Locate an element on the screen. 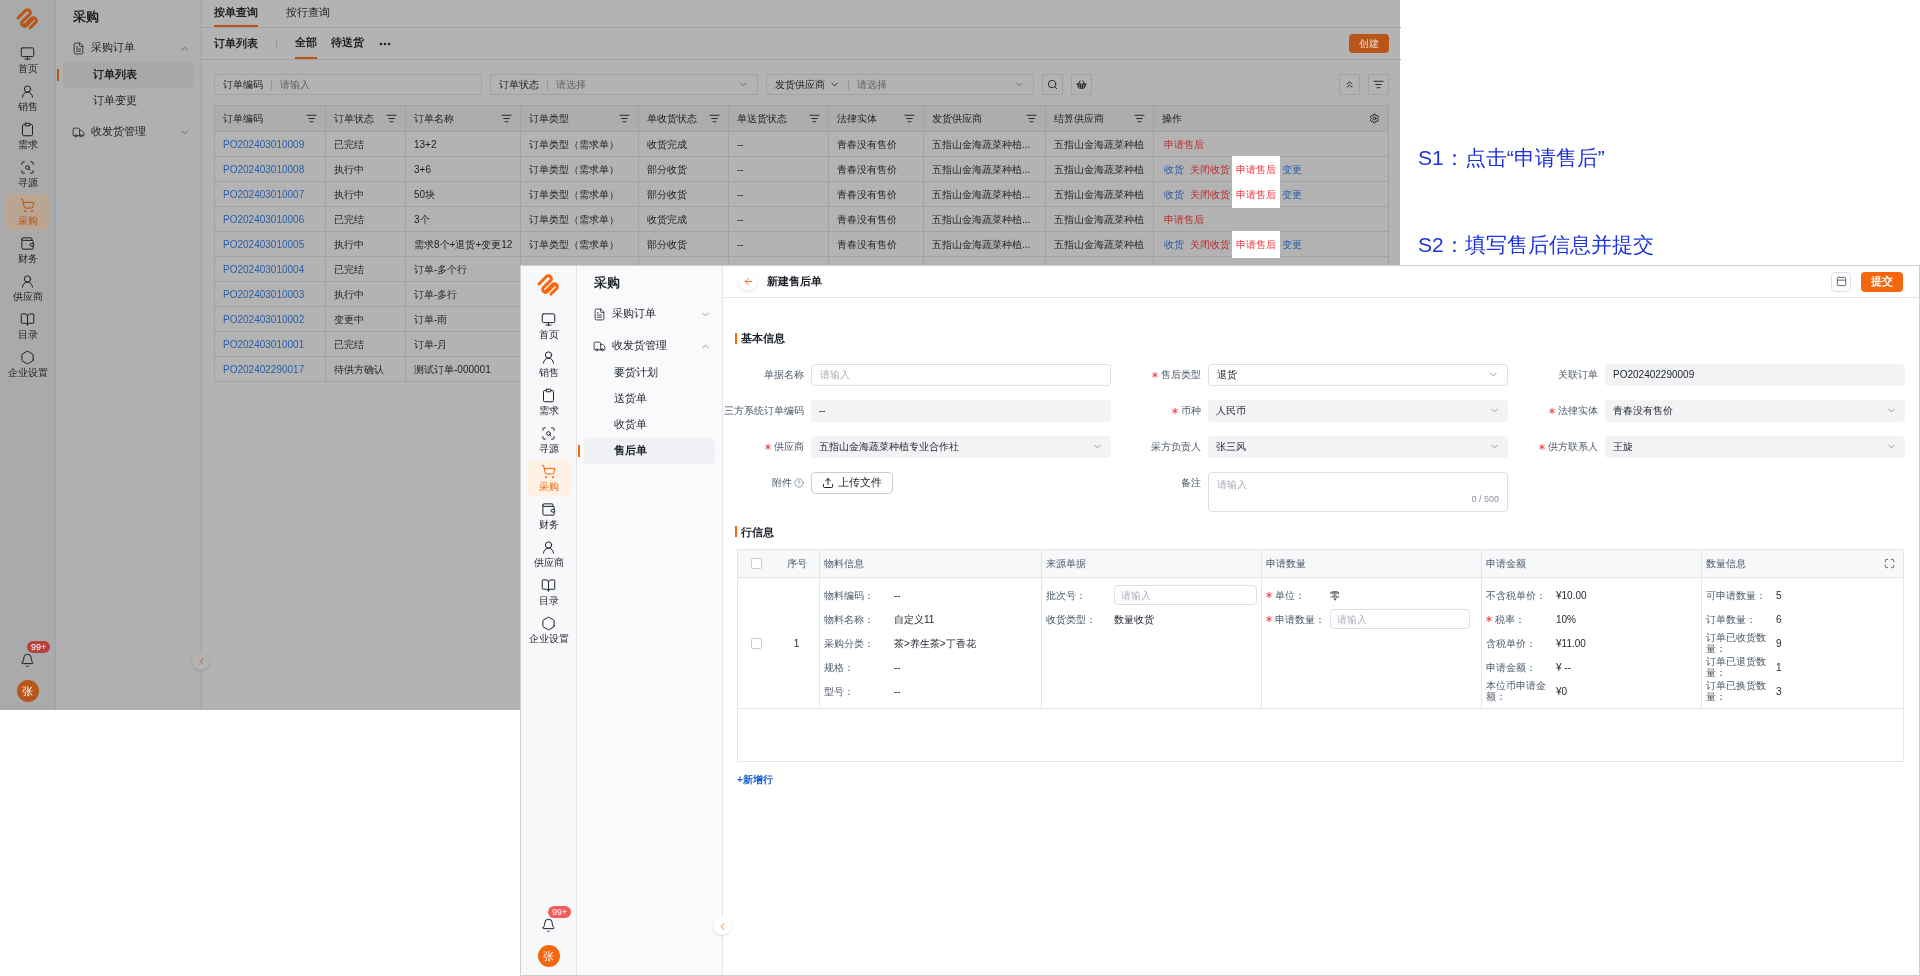 This screenshot has height=976, width=1920. filter-field: 订单状态 请选择 is located at coordinates (624, 84).